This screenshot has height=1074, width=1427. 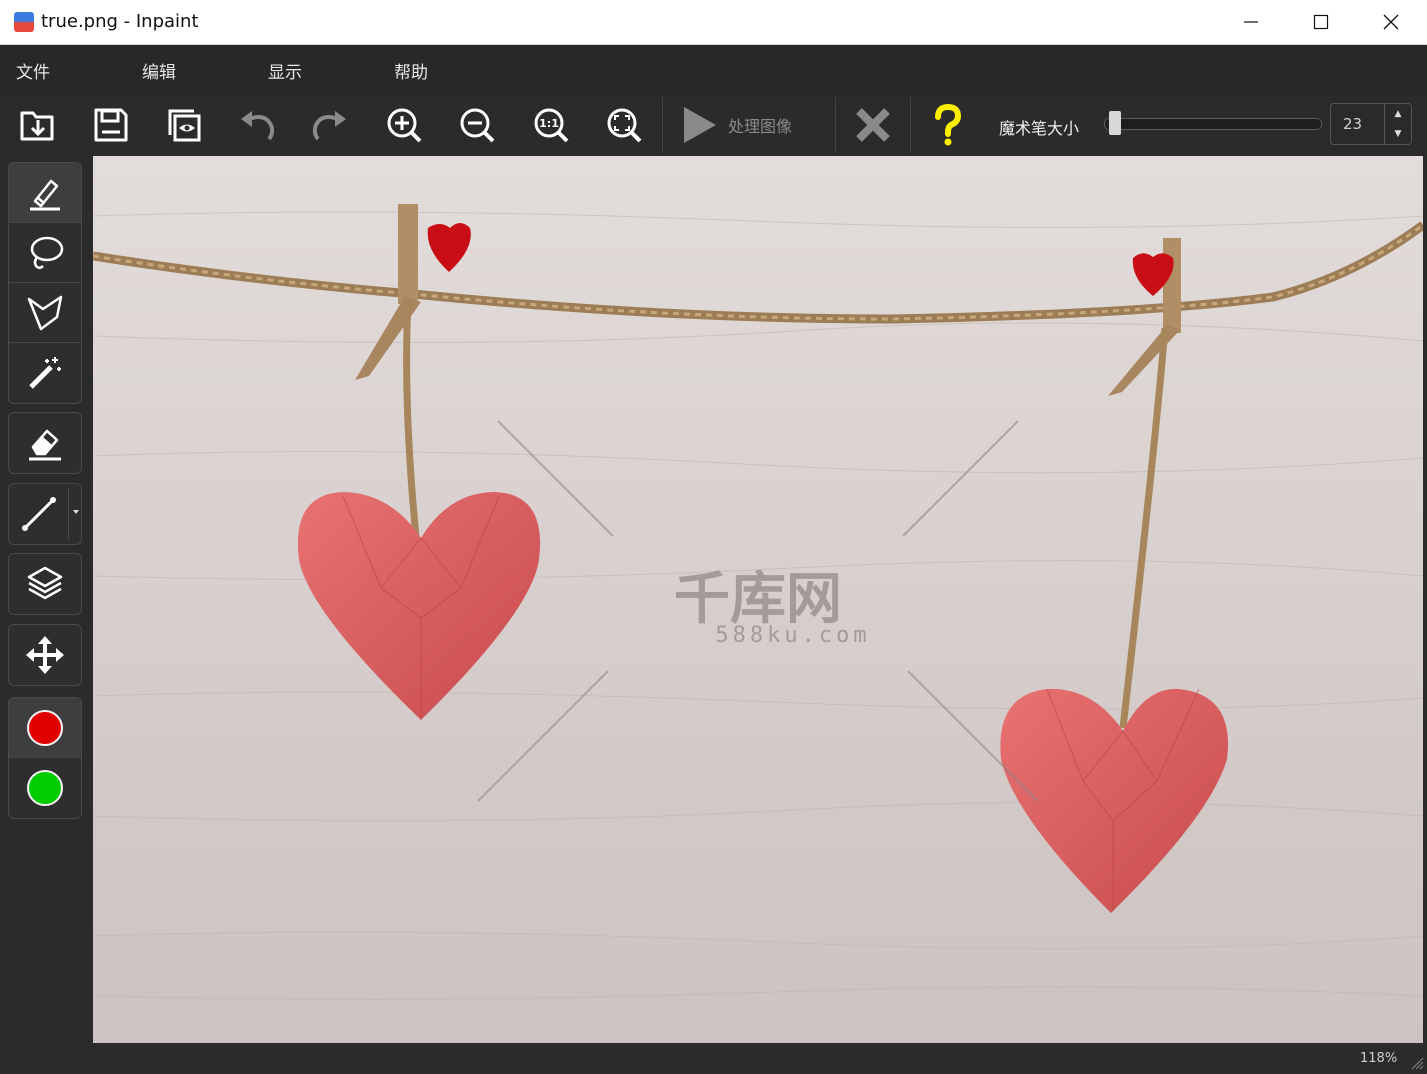 I want to click on svg-text: 1:1, so click(x=549, y=123).